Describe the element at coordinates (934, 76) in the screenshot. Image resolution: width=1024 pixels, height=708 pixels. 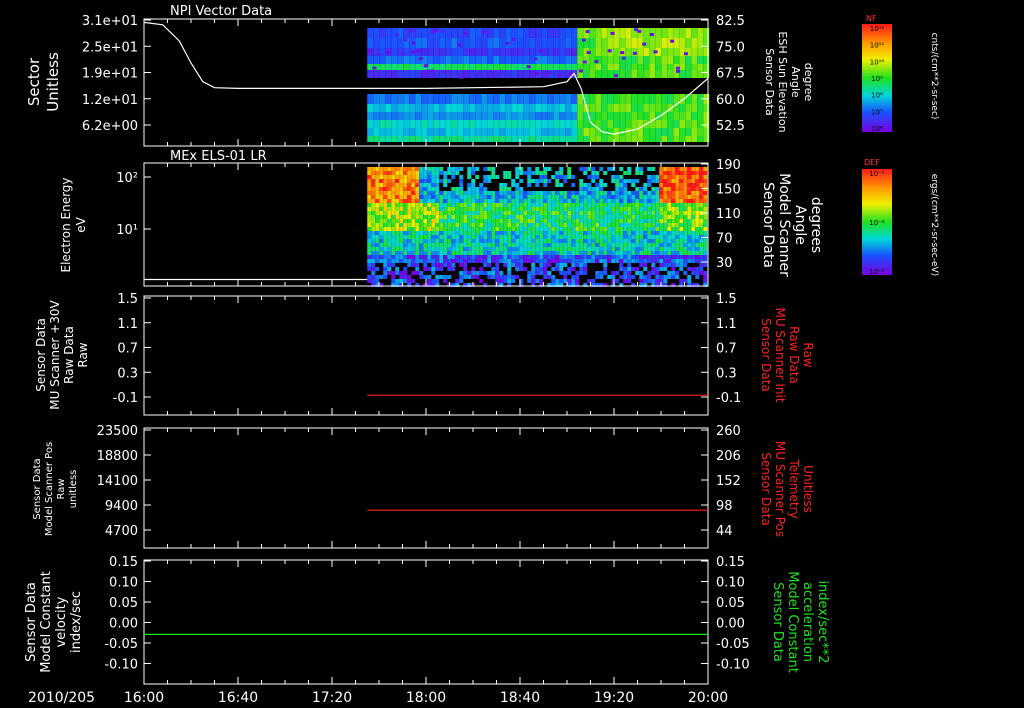
I see `colorbar-units: cnts/(cm**2-sr-sec)` at that location.